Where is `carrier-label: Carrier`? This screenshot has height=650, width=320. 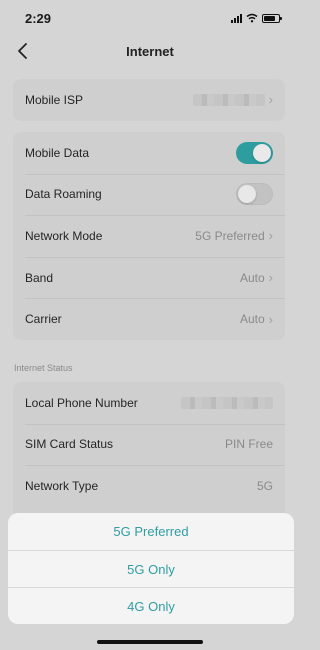 carrier-label: Carrier is located at coordinates (43, 319).